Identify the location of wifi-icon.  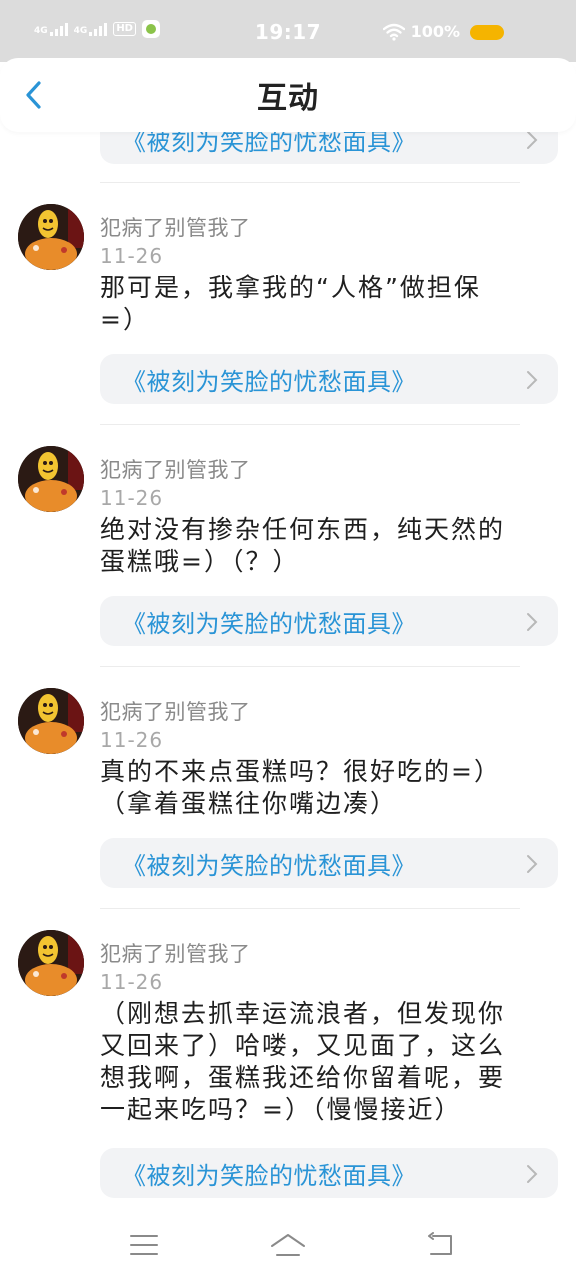
(393, 32).